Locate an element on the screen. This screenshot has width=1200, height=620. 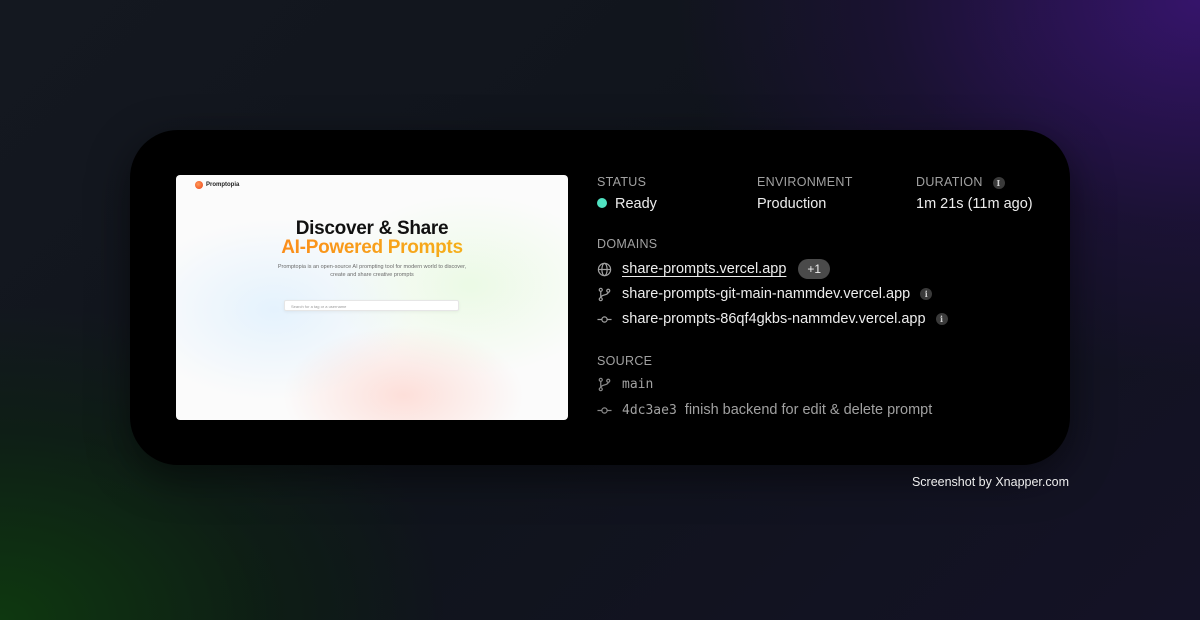
source-branch-name: main is located at coordinates (637, 384).